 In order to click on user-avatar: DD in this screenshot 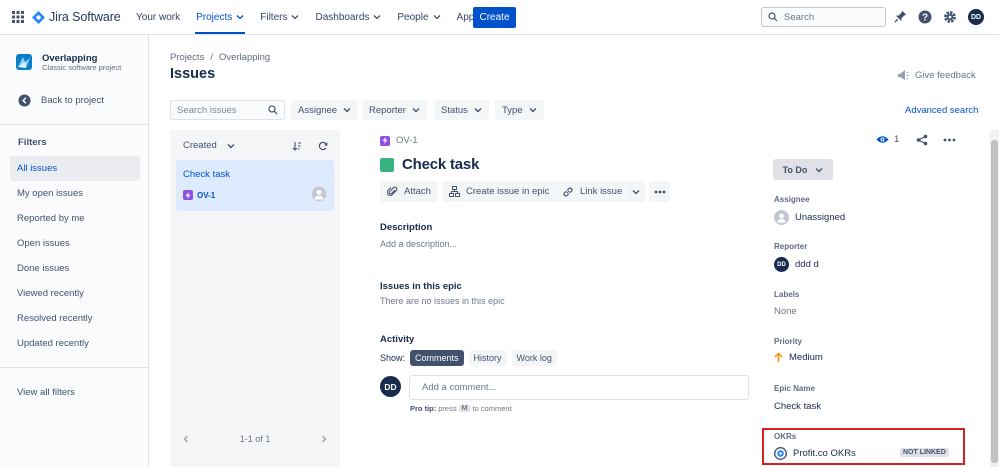, I will do `click(976, 17)`.